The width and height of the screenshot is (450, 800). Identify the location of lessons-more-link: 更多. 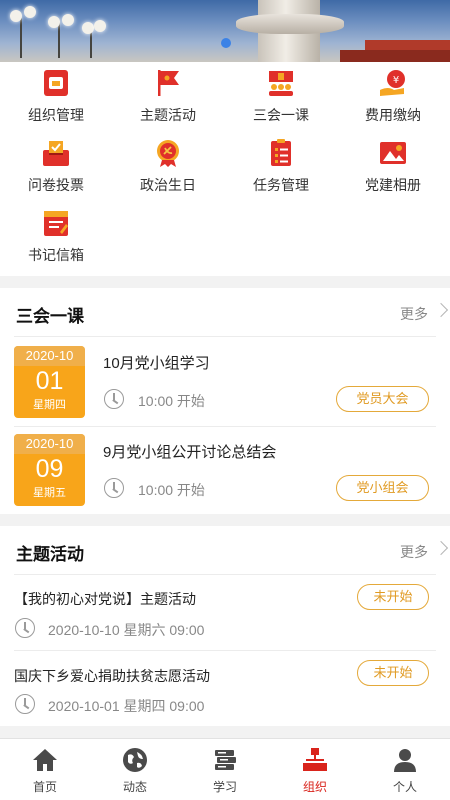
(424, 313).